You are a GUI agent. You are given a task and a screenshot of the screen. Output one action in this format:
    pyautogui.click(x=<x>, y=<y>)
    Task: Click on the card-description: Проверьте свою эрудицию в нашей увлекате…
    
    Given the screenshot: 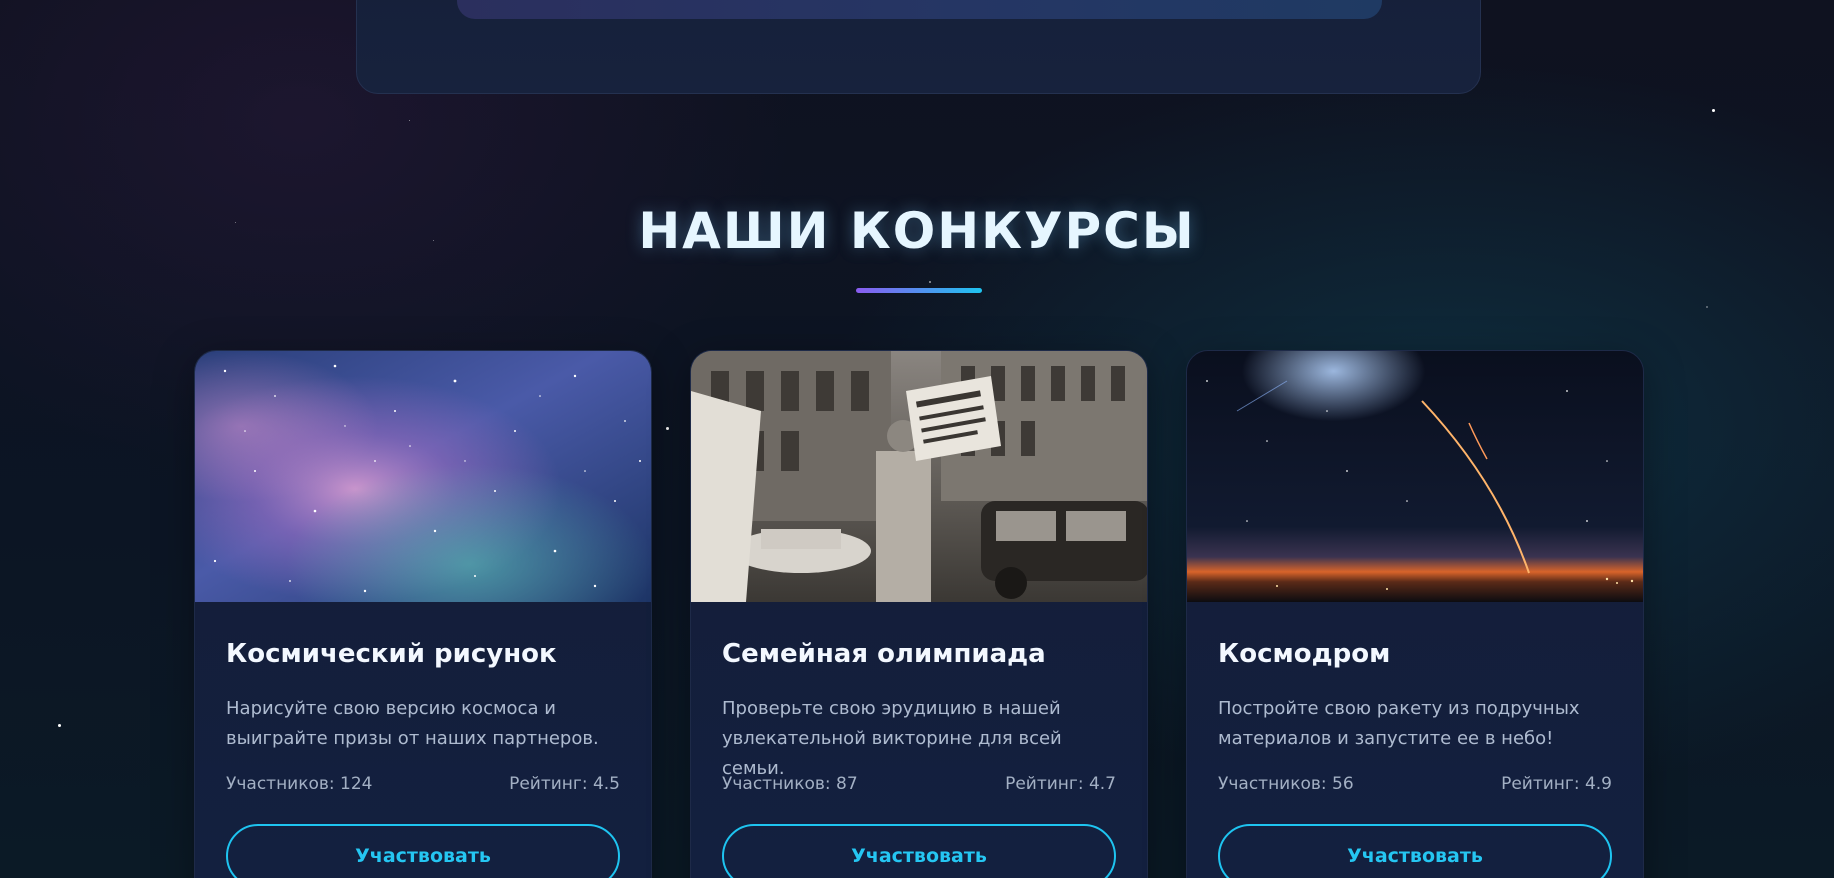 What is the action you would take?
    pyautogui.click(x=892, y=738)
    